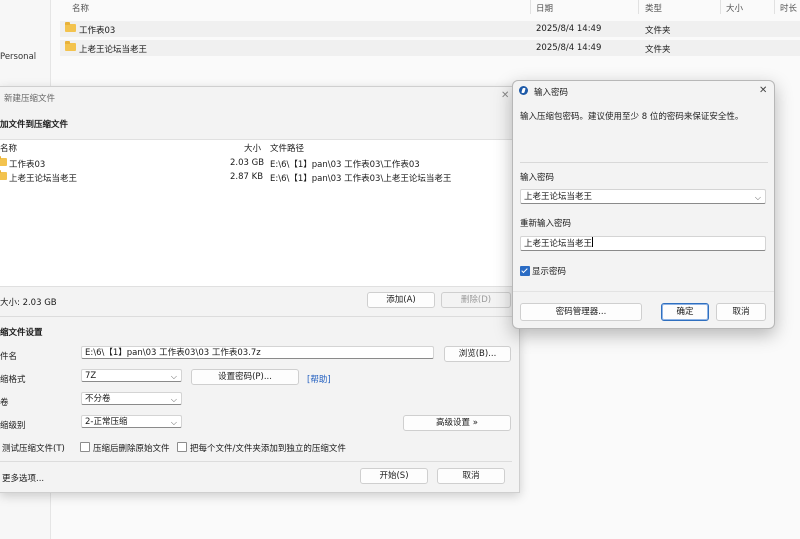 This screenshot has height=539, width=800. Describe the element at coordinates (643, 91) in the screenshot. I see `password-dialog-titlebar: 输入密码 ✕` at that location.